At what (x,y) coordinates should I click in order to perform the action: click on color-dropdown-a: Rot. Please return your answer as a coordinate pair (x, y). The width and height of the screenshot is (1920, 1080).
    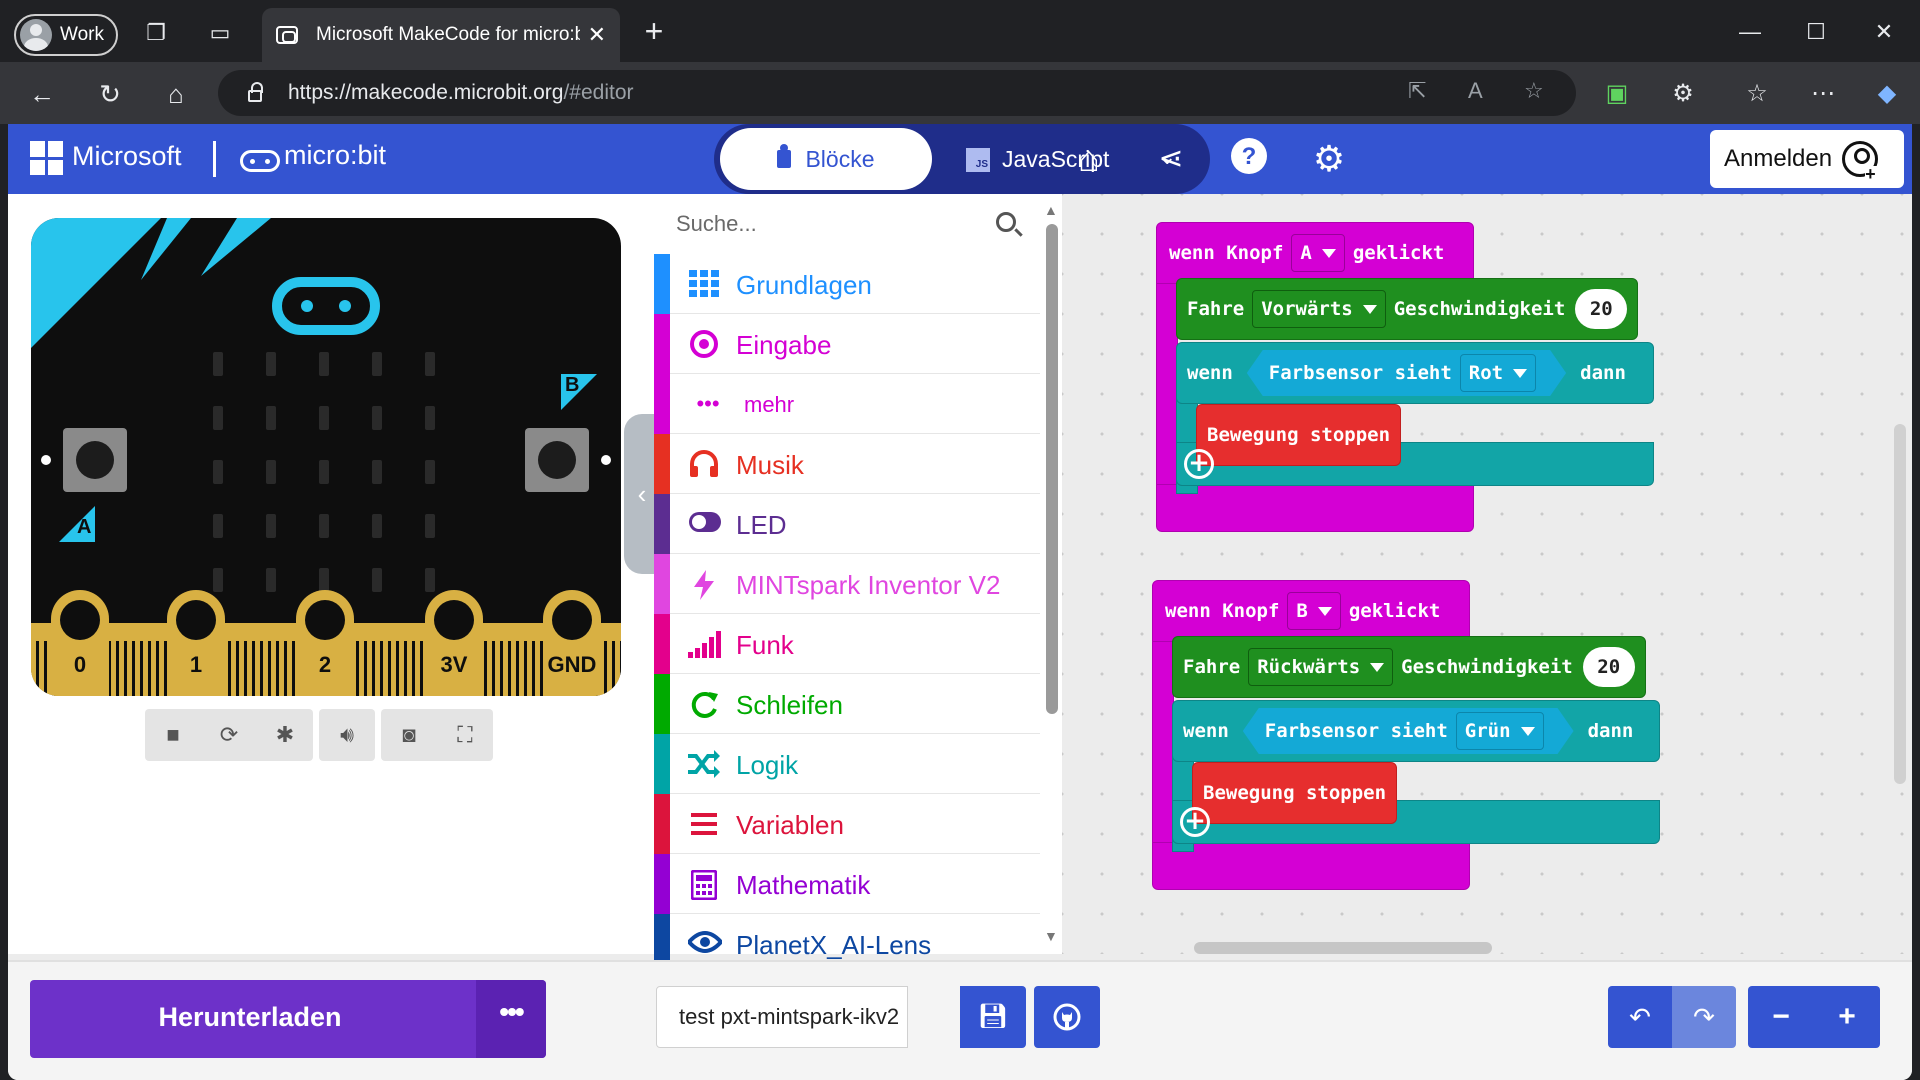
    Looking at the image, I should click on (1498, 373).